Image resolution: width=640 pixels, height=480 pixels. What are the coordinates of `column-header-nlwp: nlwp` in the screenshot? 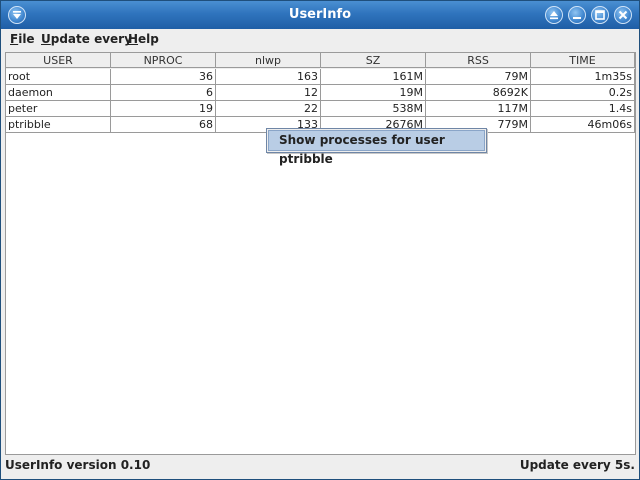 It's located at (268, 60).